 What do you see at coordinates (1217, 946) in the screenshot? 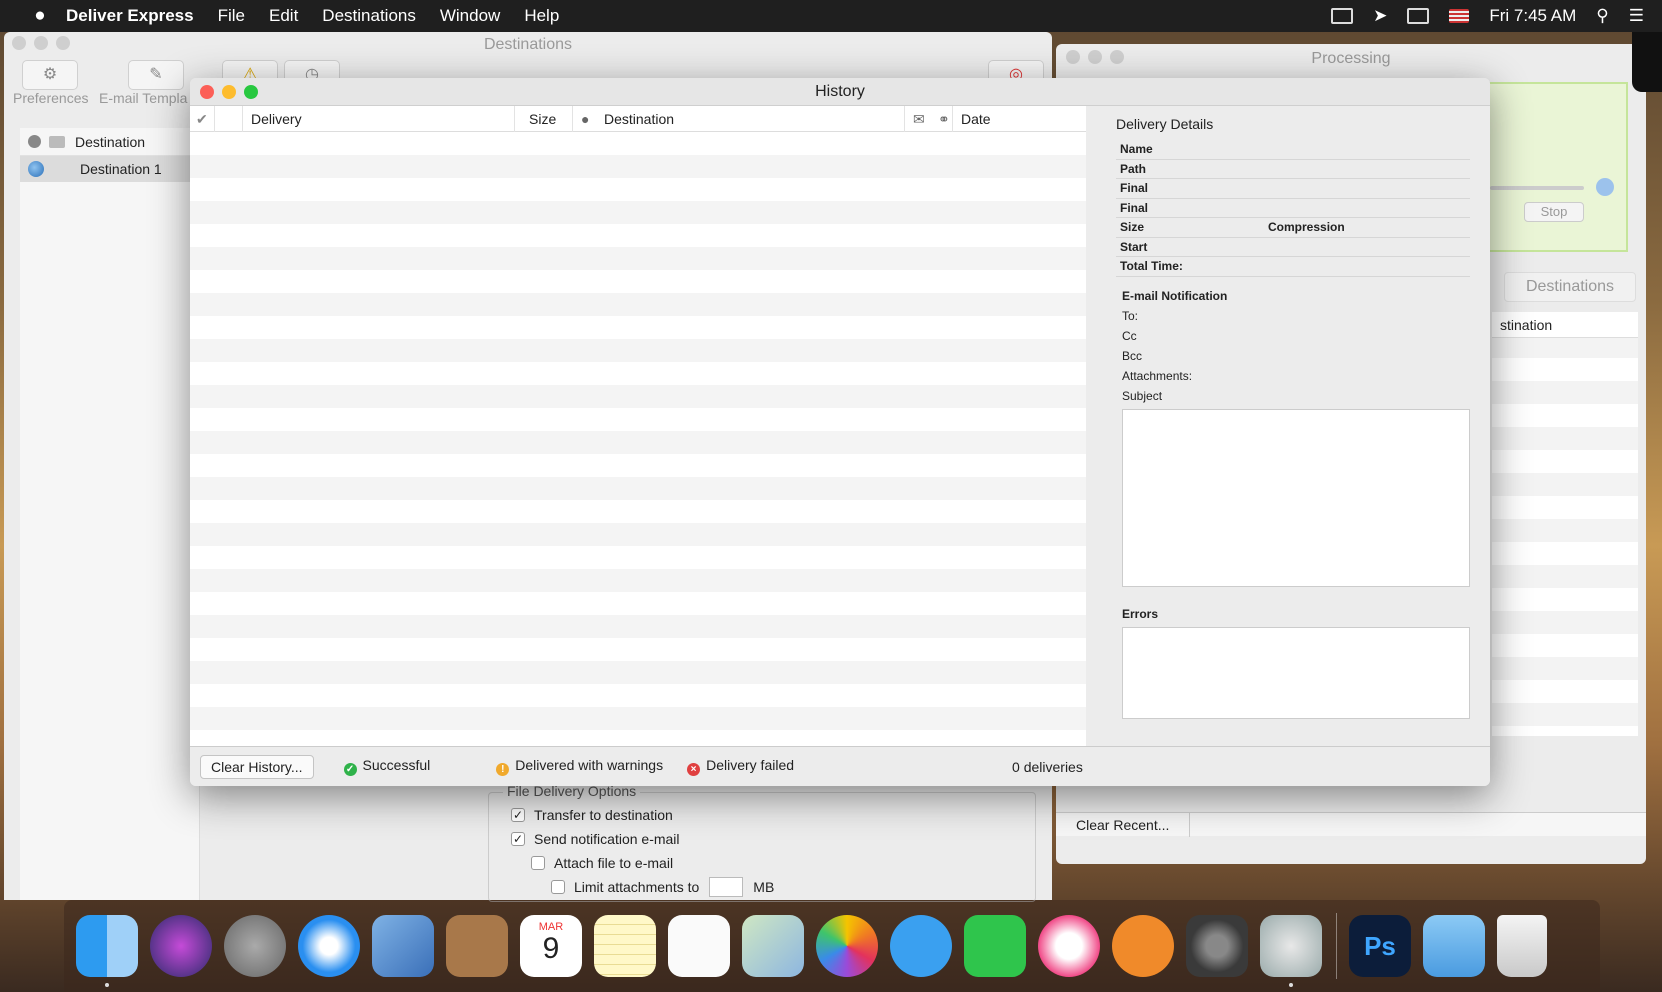
I see `system-preferences-gear-icon` at bounding box center [1217, 946].